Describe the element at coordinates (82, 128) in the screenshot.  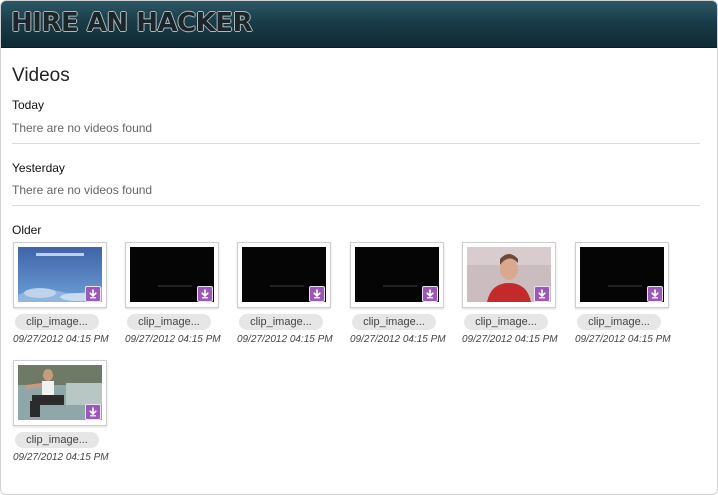
I see `today-empty-message: There are no videos found` at that location.